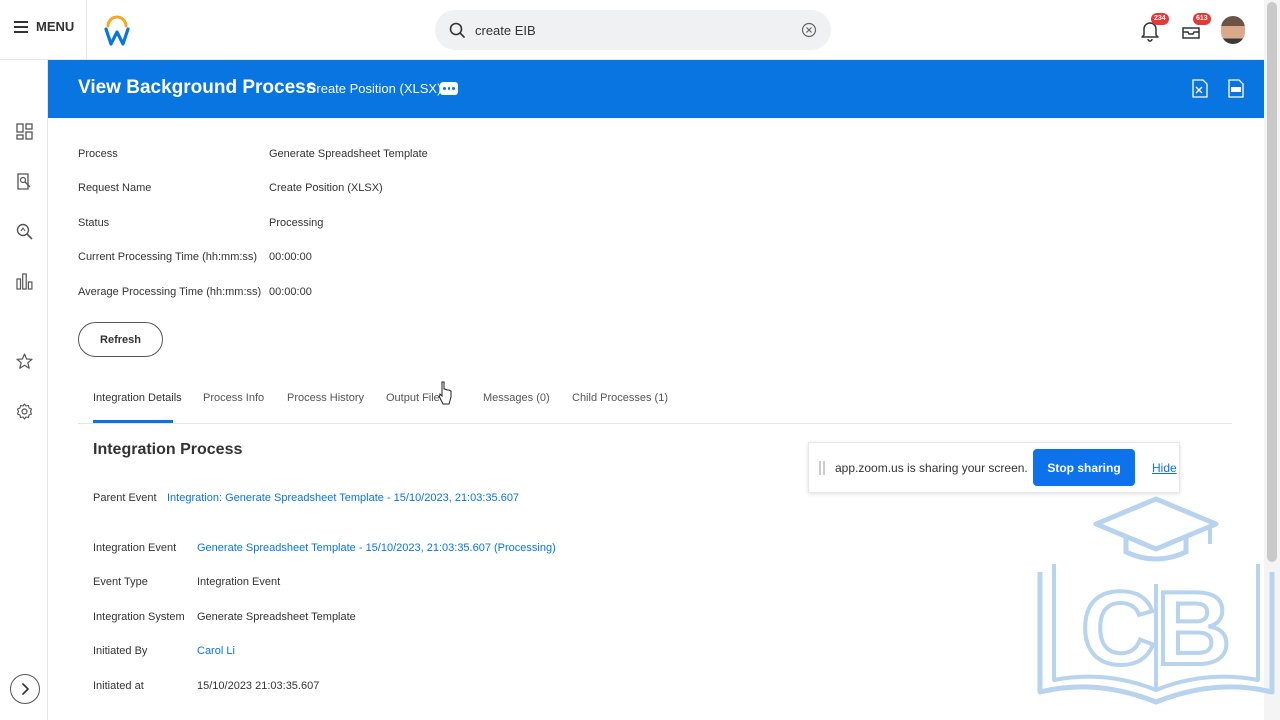 This screenshot has width=1280, height=720. I want to click on field-value-process: Generate Spreadsheet Template, so click(348, 154).